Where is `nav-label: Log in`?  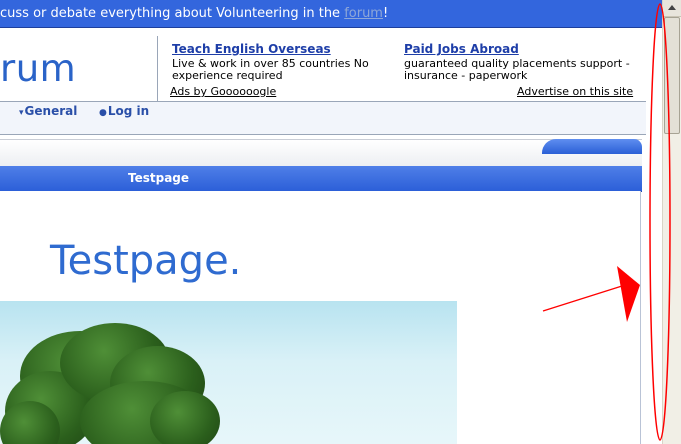 nav-label: Log in is located at coordinates (128, 111).